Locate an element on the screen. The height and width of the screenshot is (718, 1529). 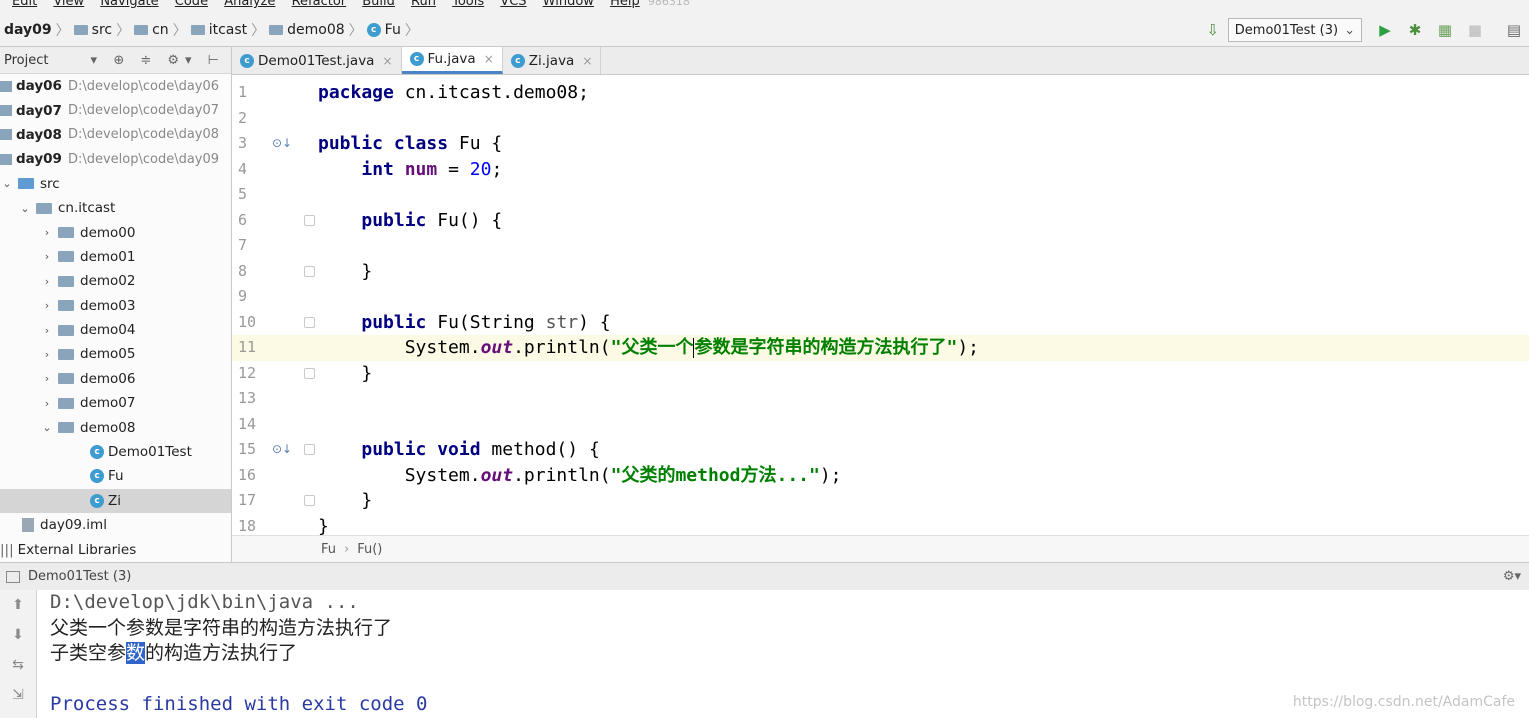
tree-item-day07: day07 D:\develop\code\day07 is located at coordinates (115, 110).